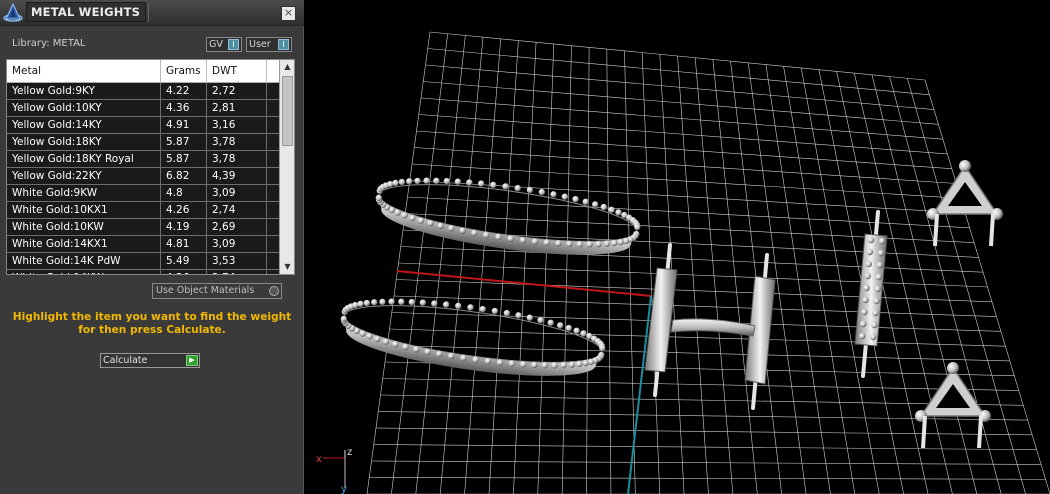 The height and width of the screenshot is (494, 1050). Describe the element at coordinates (237, 108) in the screenshot. I see `cell-dwt: 2,81` at that location.